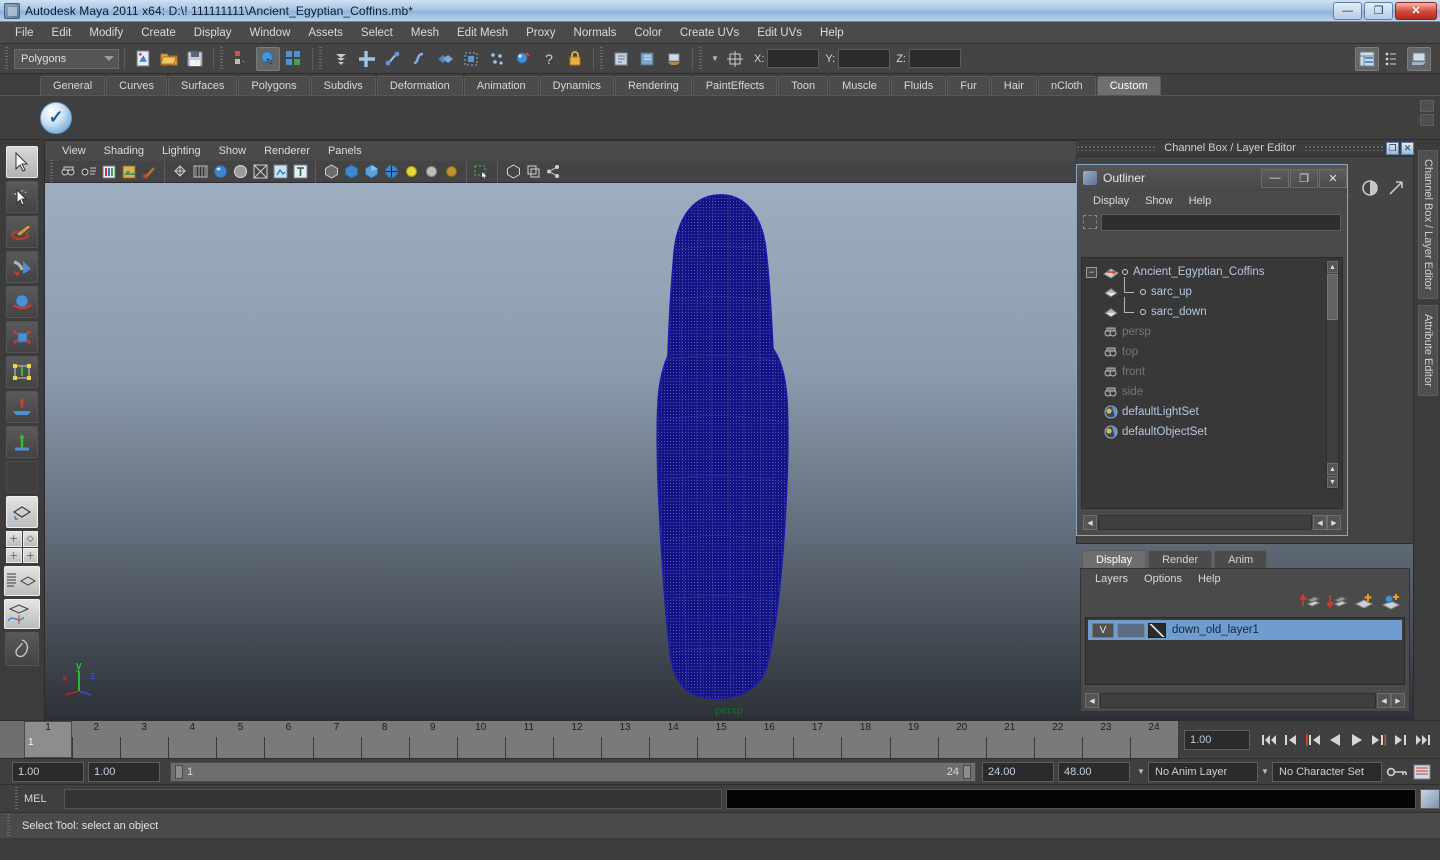 Image resolution: width=1440 pixels, height=860 pixels. What do you see at coordinates (242, 59) in the screenshot?
I see `select-by-hierarchy-button` at bounding box center [242, 59].